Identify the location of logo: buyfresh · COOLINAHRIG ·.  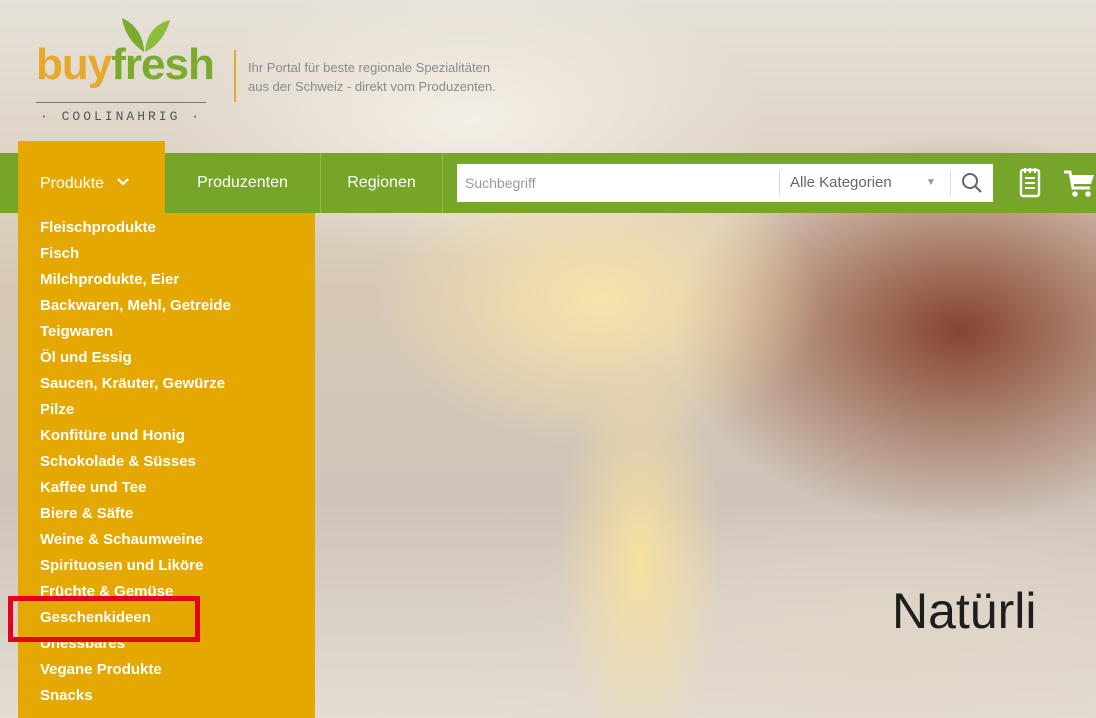
(131, 73).